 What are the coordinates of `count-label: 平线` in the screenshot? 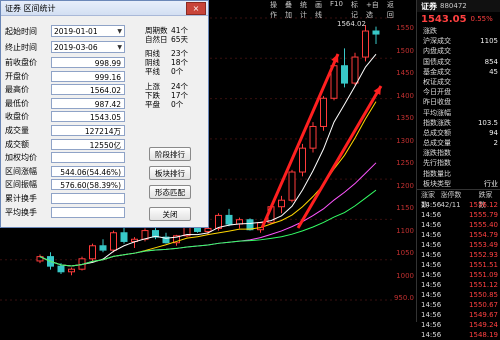 It's located at (152, 71).